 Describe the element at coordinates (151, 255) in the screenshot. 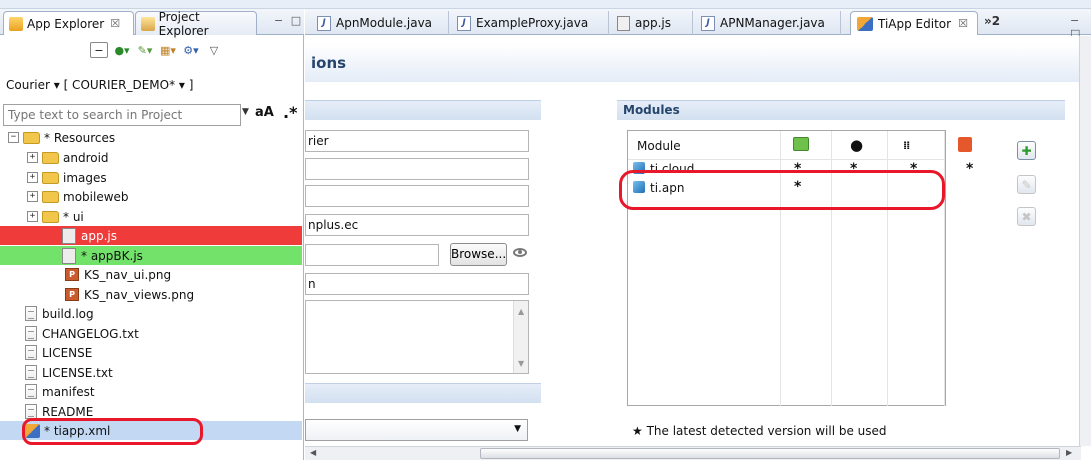

I see `tree-item-appbk-js: * appBK.js` at that location.